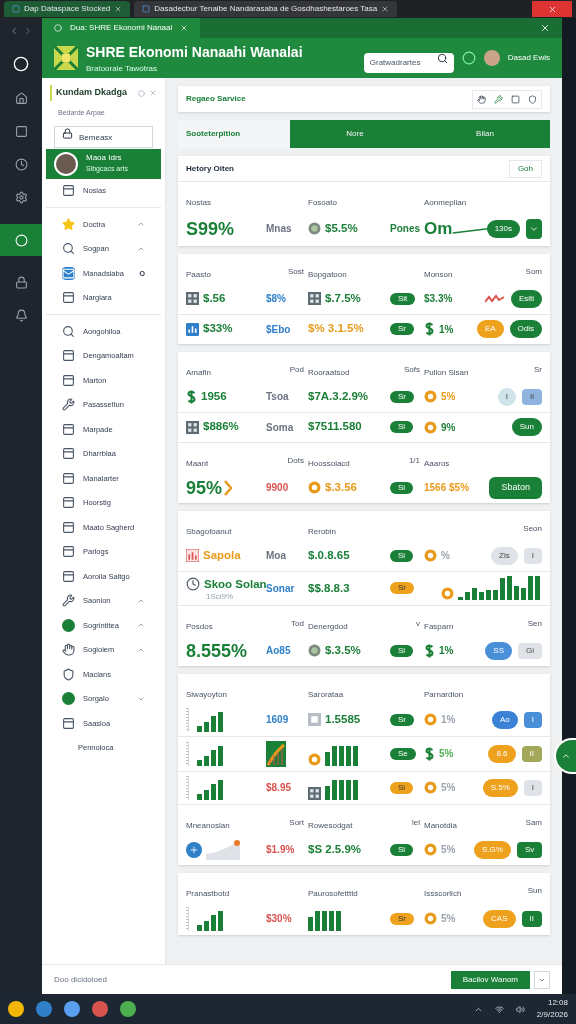 This screenshot has width=576, height=1024. What do you see at coordinates (526, 298) in the screenshot?
I see `status-pill: Esiti` at bounding box center [526, 298].